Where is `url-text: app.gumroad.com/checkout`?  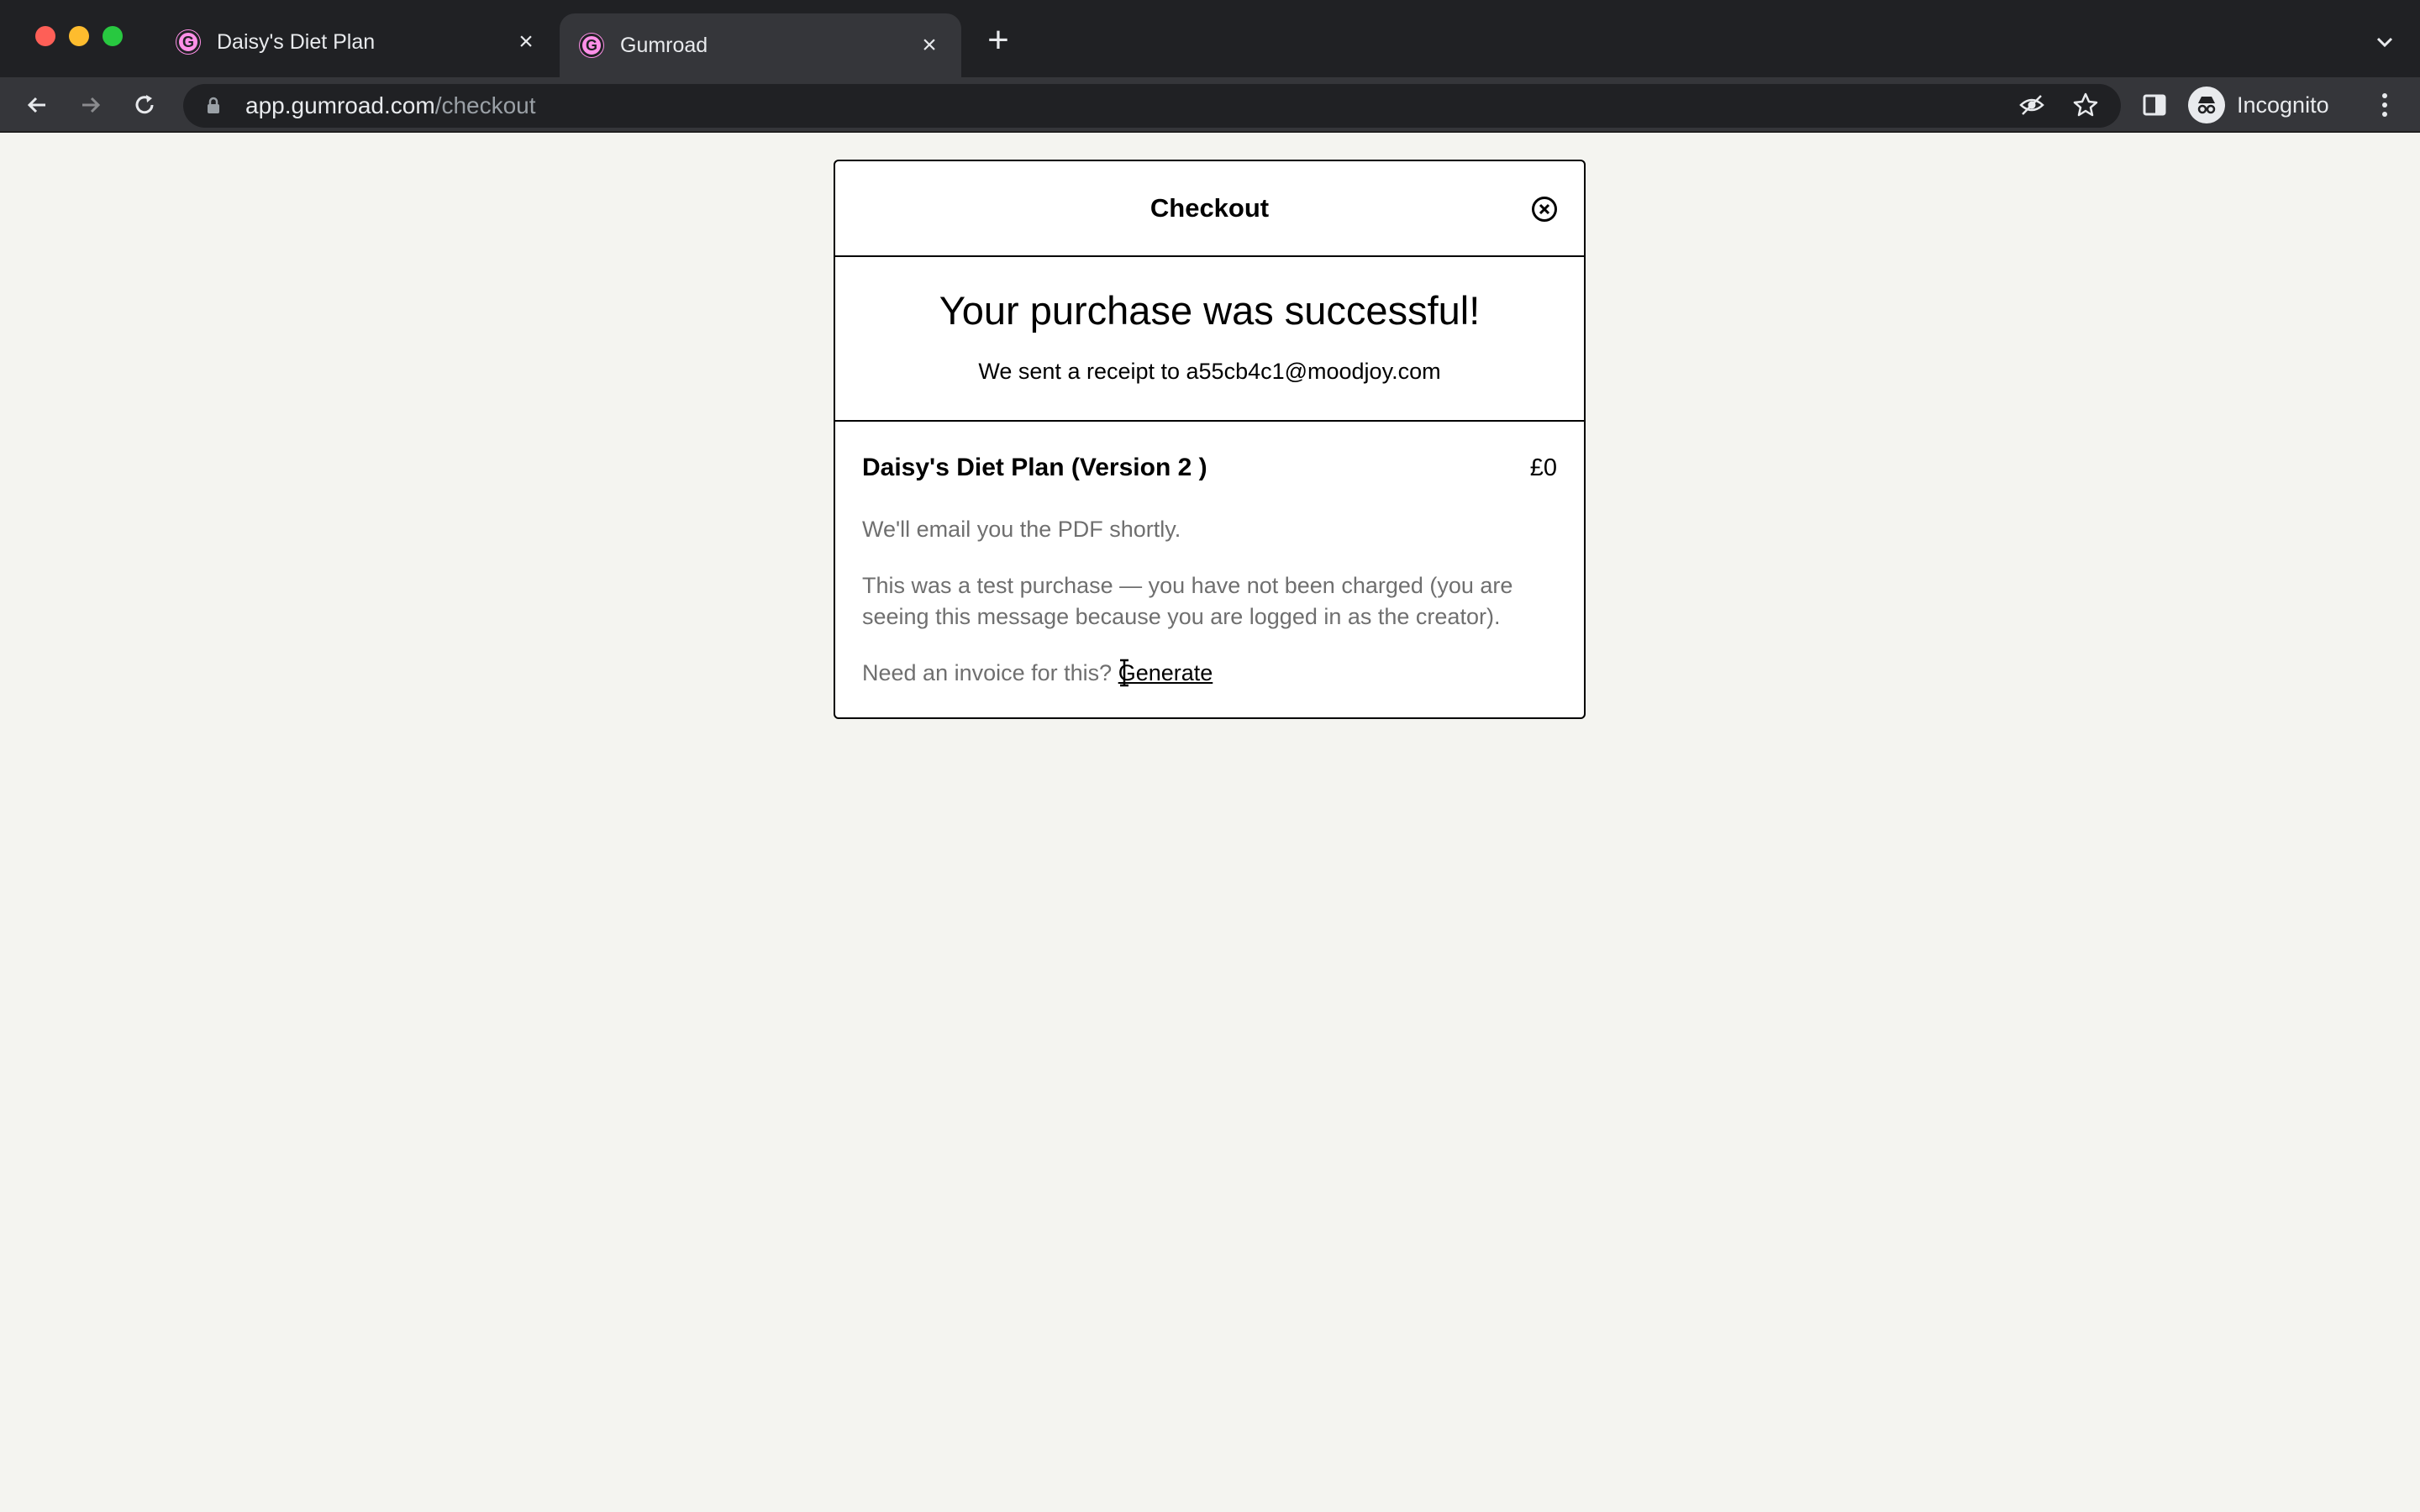
url-text: app.gumroad.com/checkout is located at coordinates (390, 105).